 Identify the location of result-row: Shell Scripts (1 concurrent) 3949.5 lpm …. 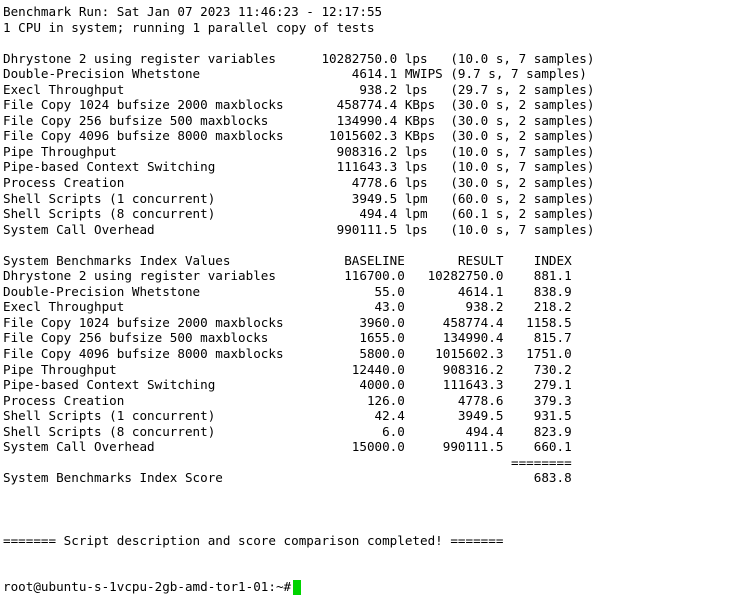
(299, 198).